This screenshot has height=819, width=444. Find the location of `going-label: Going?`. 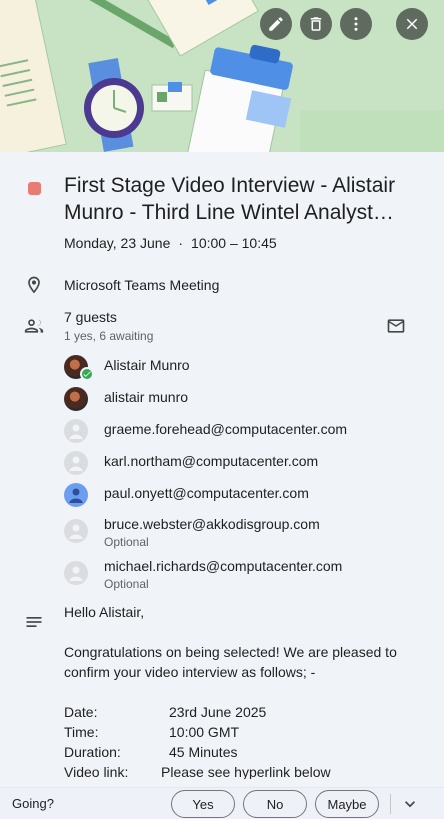

going-label: Going? is located at coordinates (33, 803).